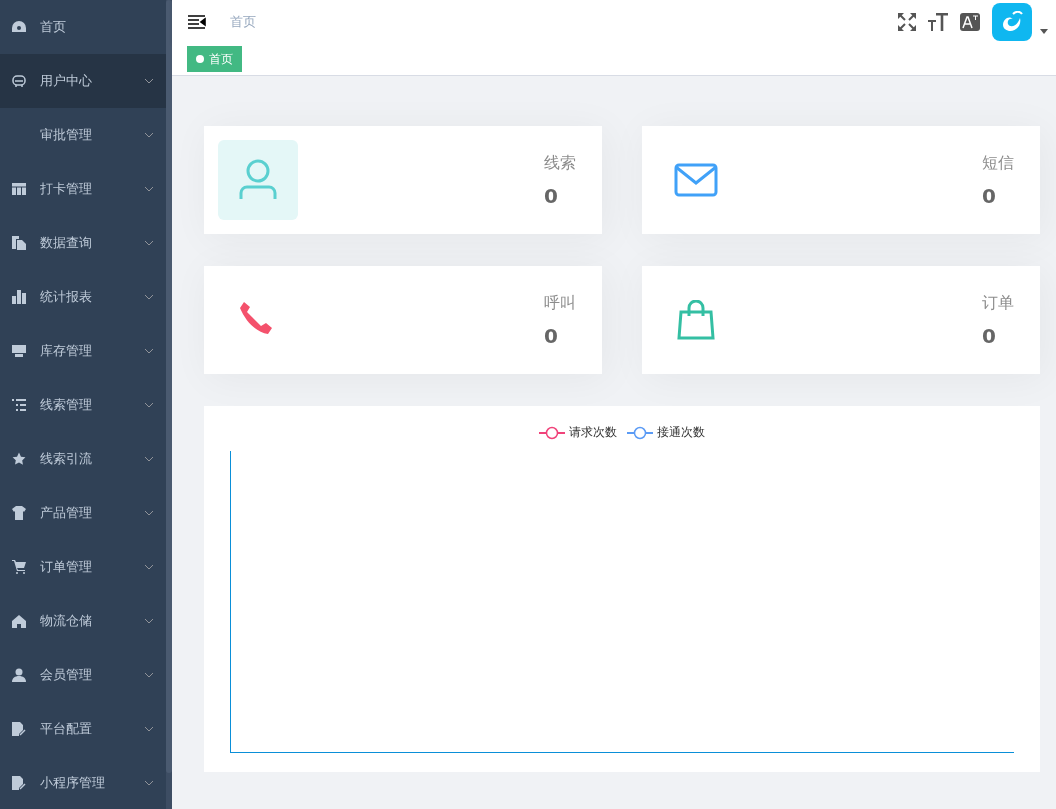 The image size is (1056, 809). I want to click on sidebar-item: 物流仓储, so click(83, 621).